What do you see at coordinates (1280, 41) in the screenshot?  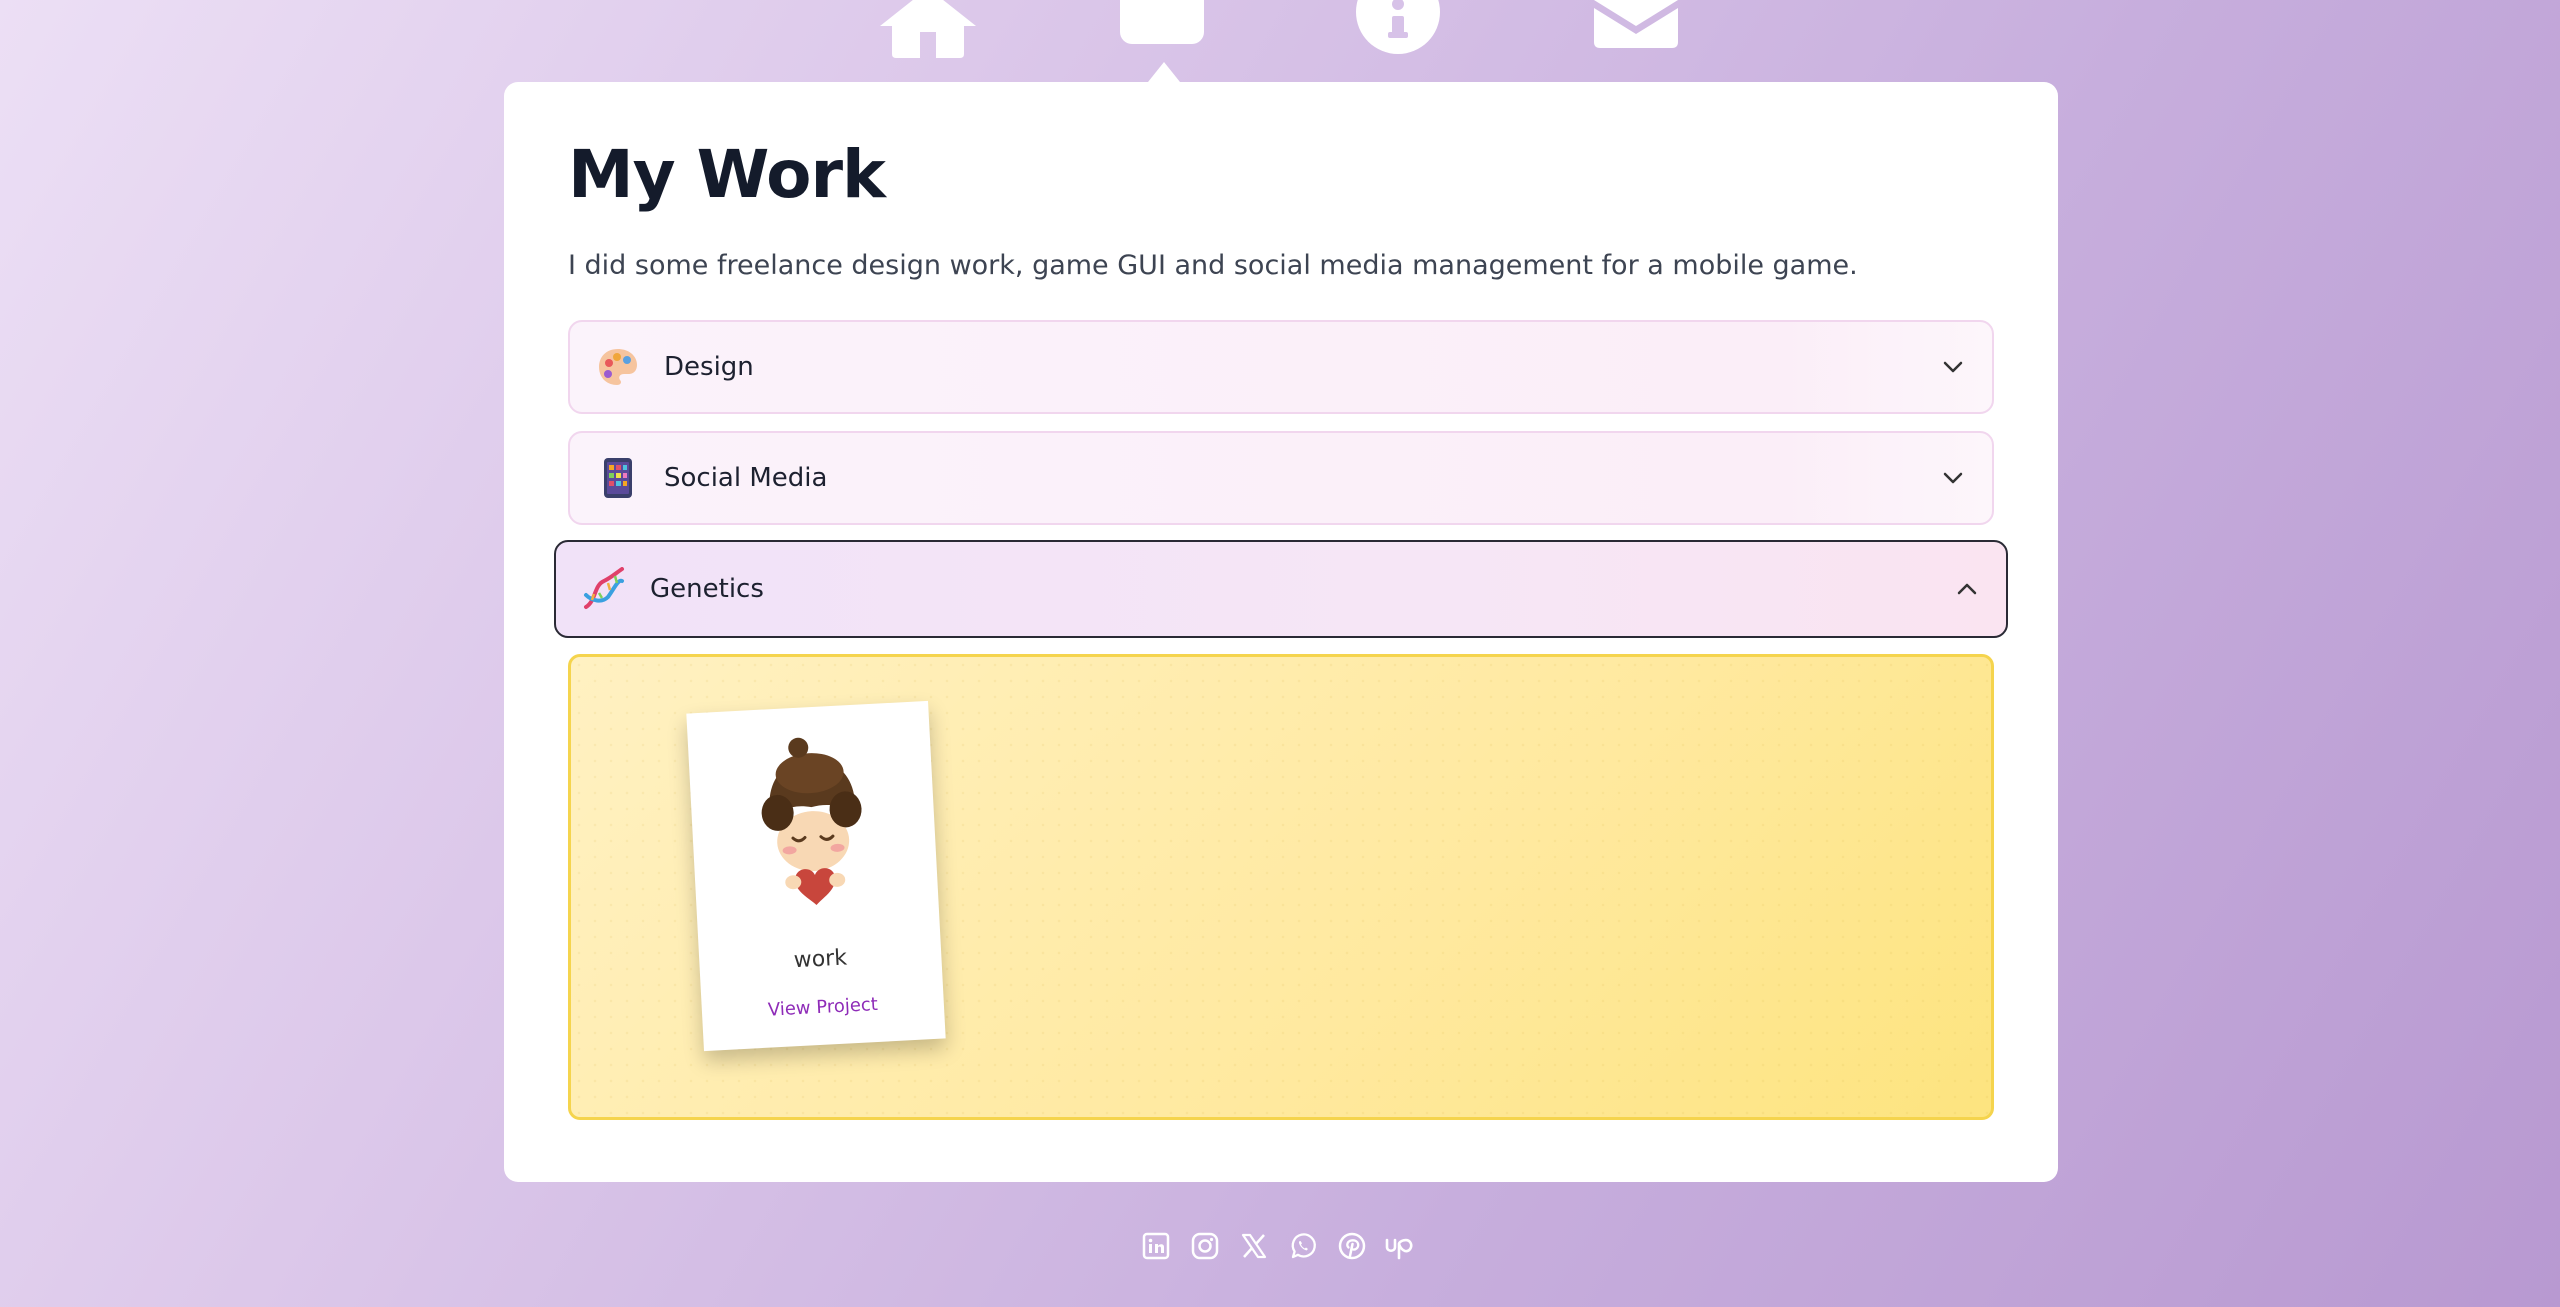 I see `top-navigation` at bounding box center [1280, 41].